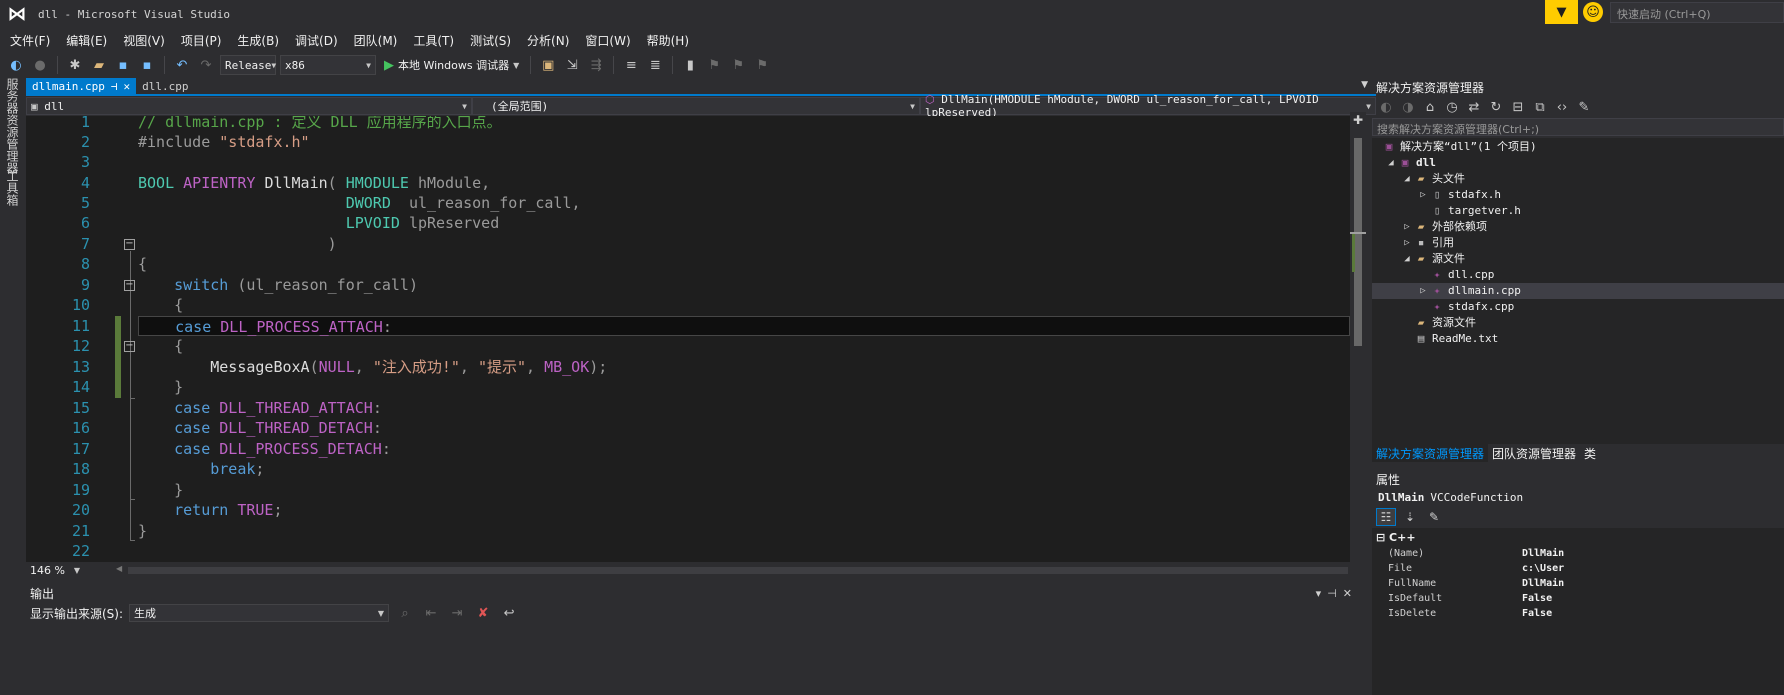 The width and height of the screenshot is (1784, 695). Describe the element at coordinates (1434, 517) in the screenshot. I see `property-pages-wrench-icon: ✎` at that location.